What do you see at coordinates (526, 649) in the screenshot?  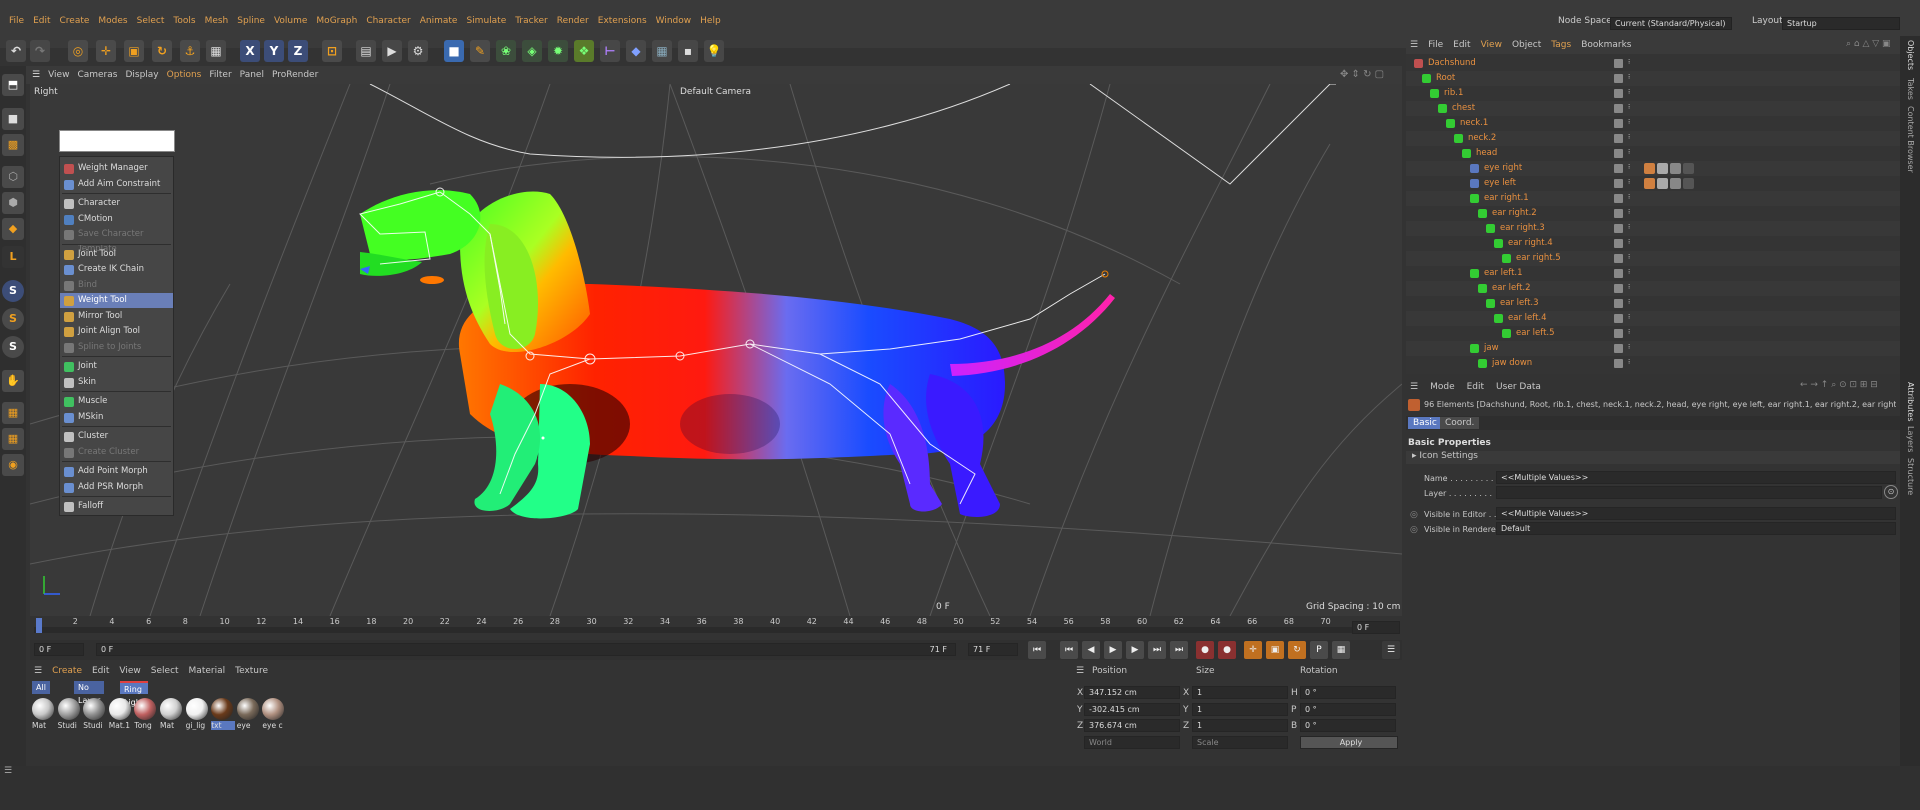 I see `frame-range-slider: 0 F 71 F` at bounding box center [526, 649].